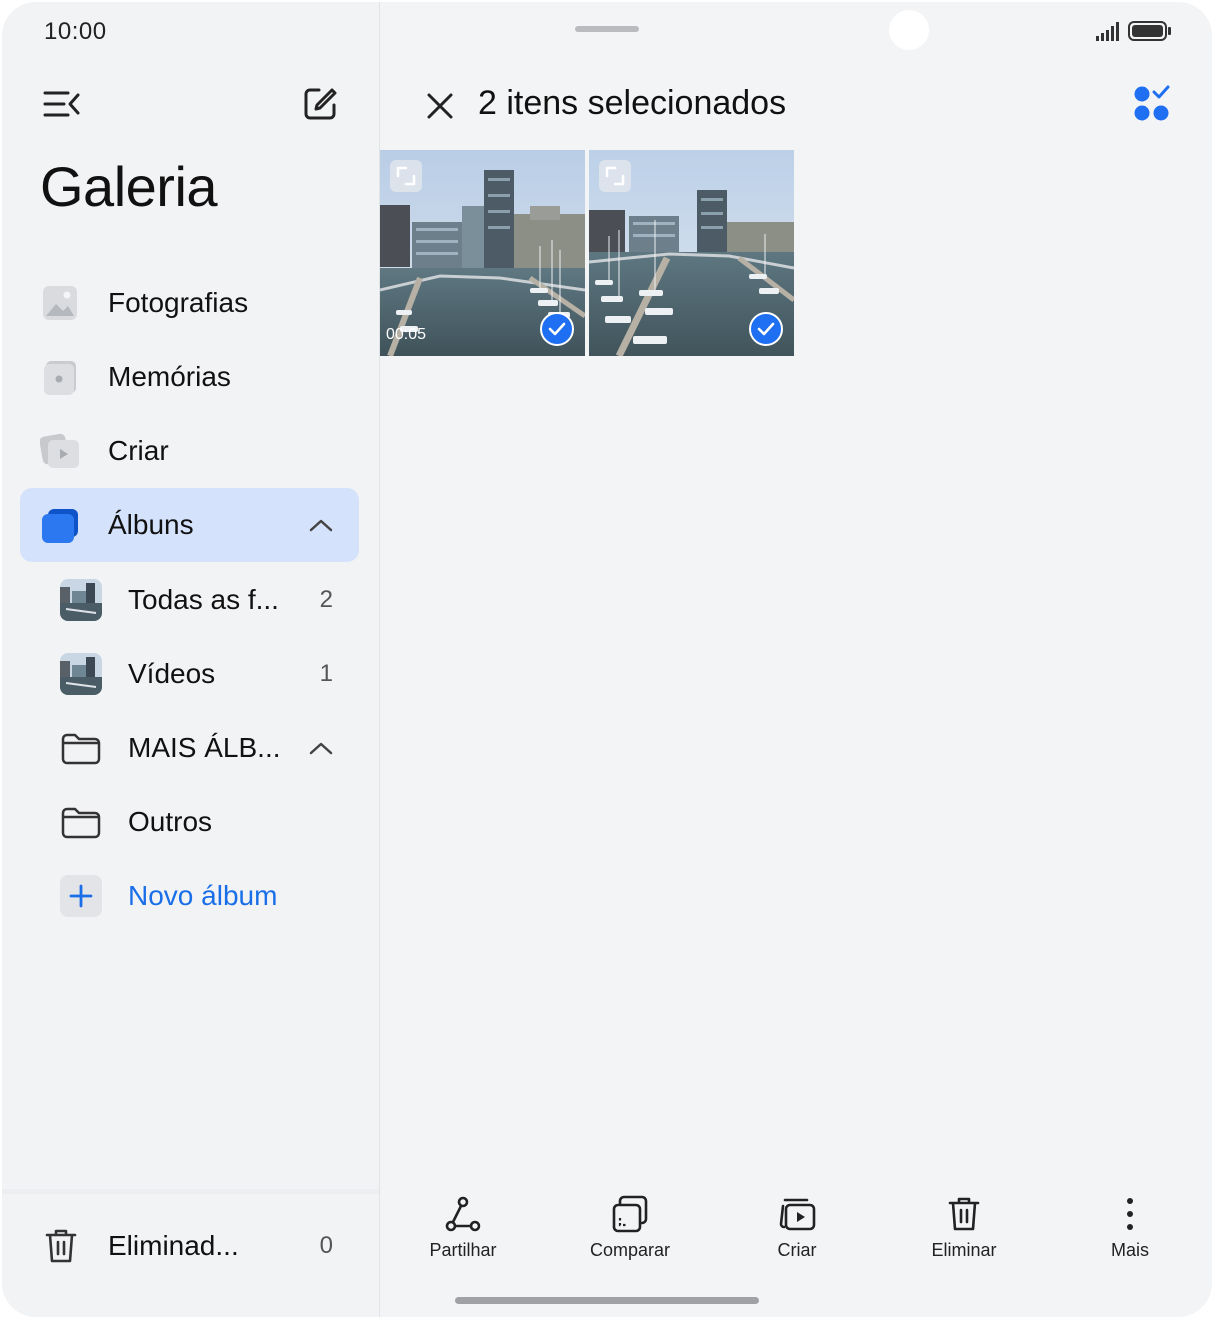  Describe the element at coordinates (178, 302) in the screenshot. I see `sidebar-item-label: Fotografias` at that location.